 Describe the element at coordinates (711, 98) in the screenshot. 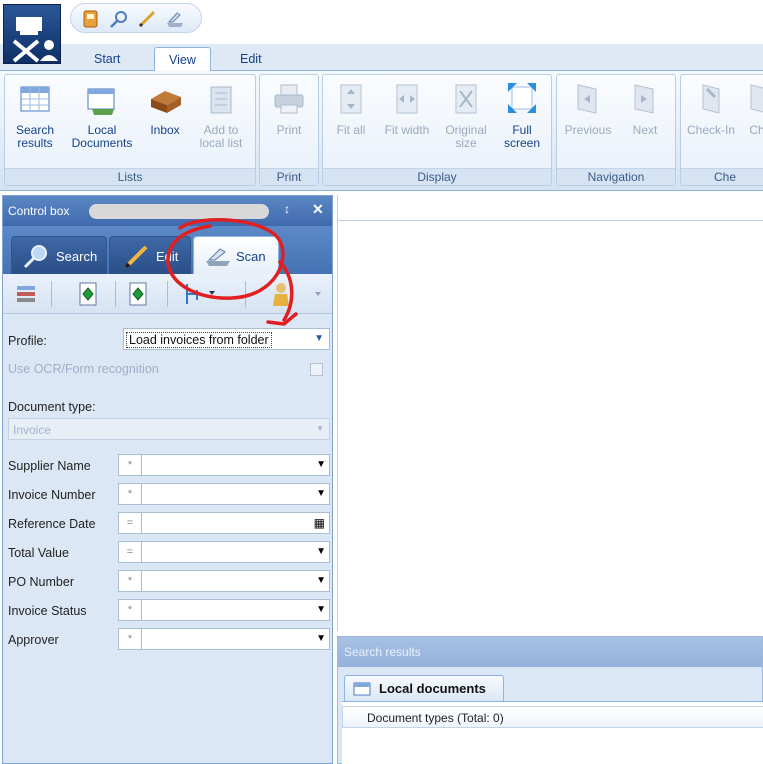

I see `check-in-icon` at that location.